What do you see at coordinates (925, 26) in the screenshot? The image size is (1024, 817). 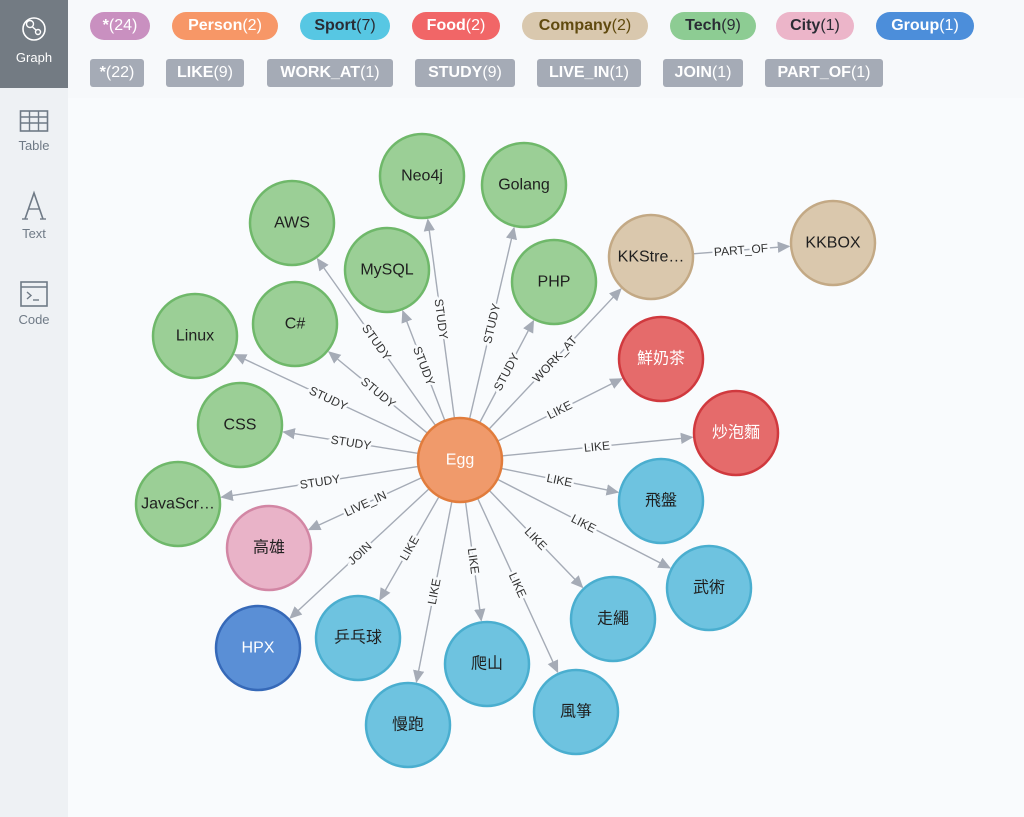 I see `label-pill-group: Group(1)` at bounding box center [925, 26].